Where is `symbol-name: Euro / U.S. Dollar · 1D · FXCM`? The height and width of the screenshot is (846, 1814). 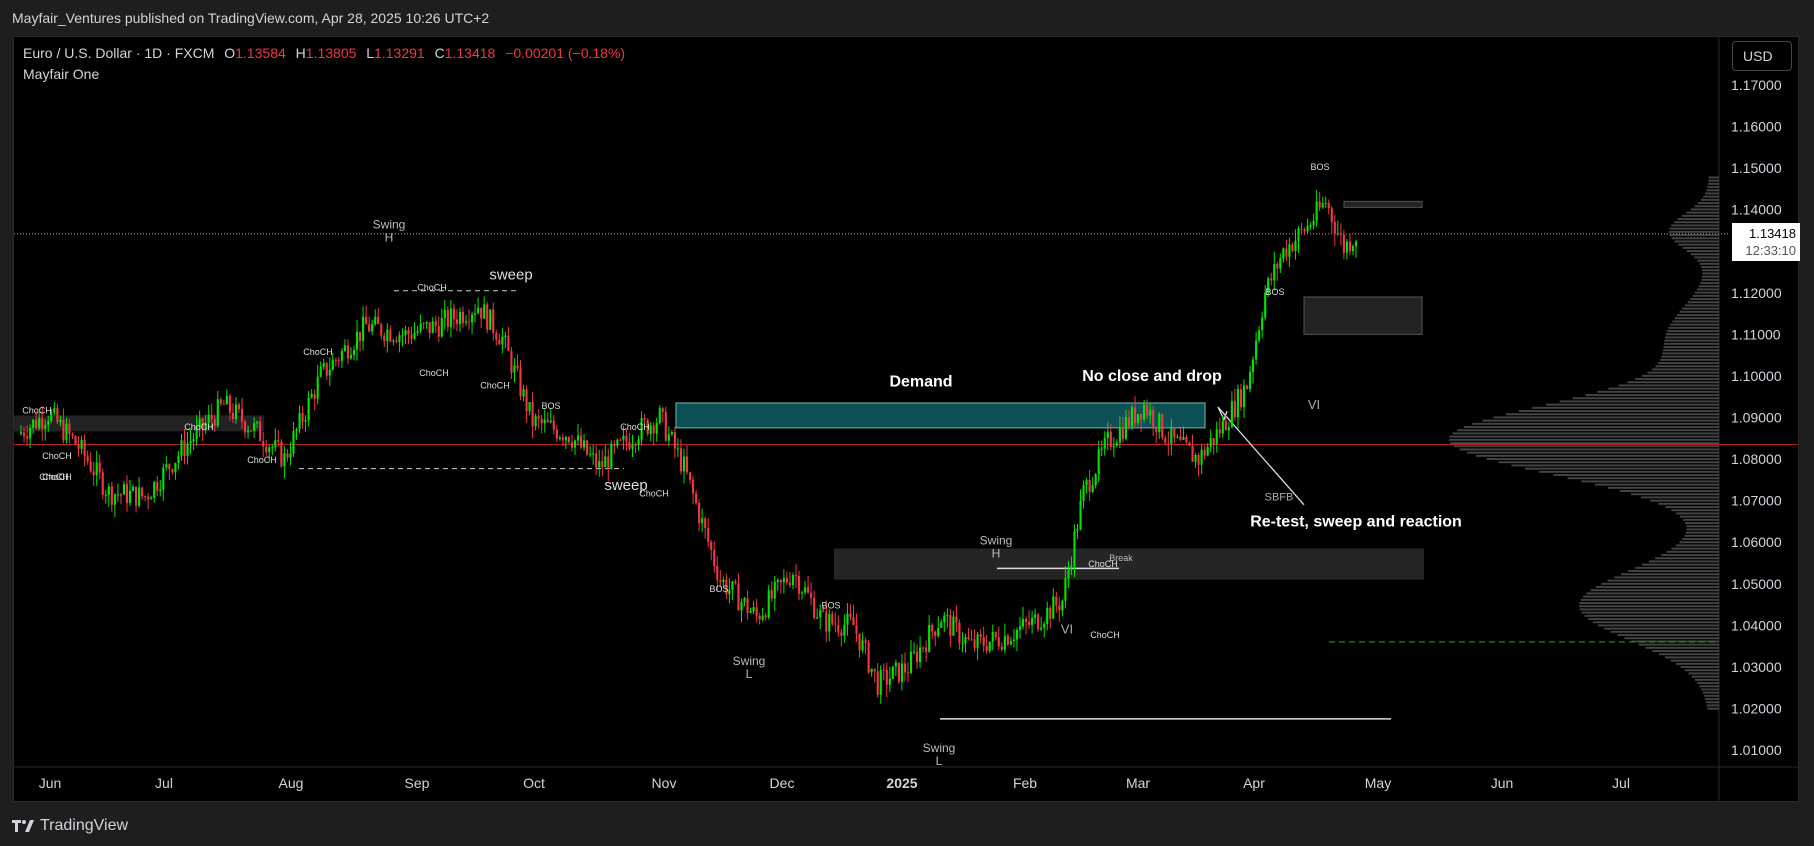
symbol-name: Euro / U.S. Dollar · 1D · FXCM is located at coordinates (118, 53).